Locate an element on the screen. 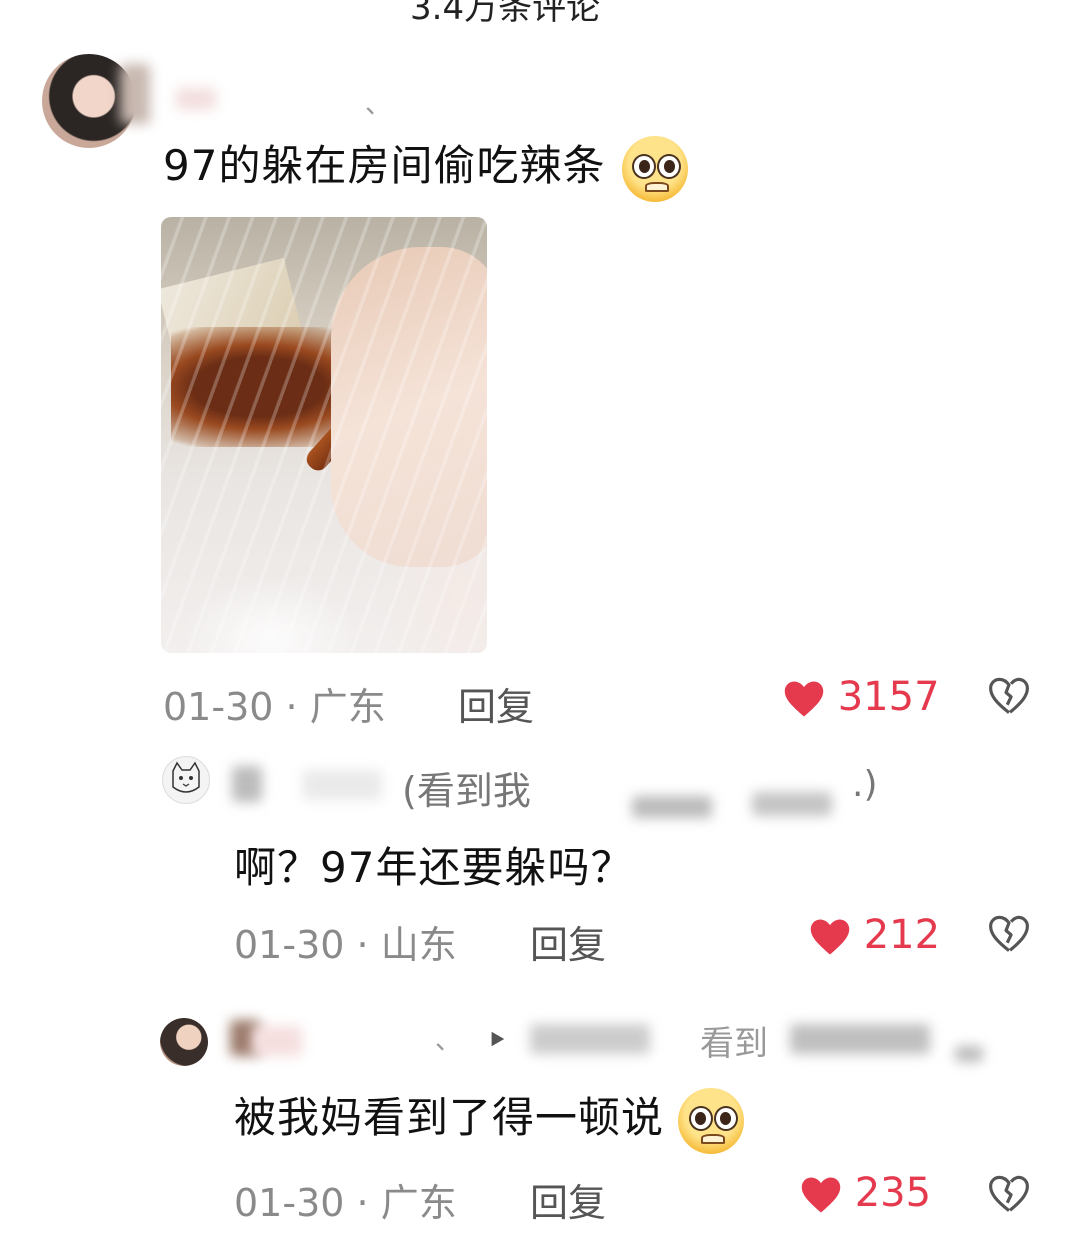  like-button: 3157 is located at coordinates (861, 697).